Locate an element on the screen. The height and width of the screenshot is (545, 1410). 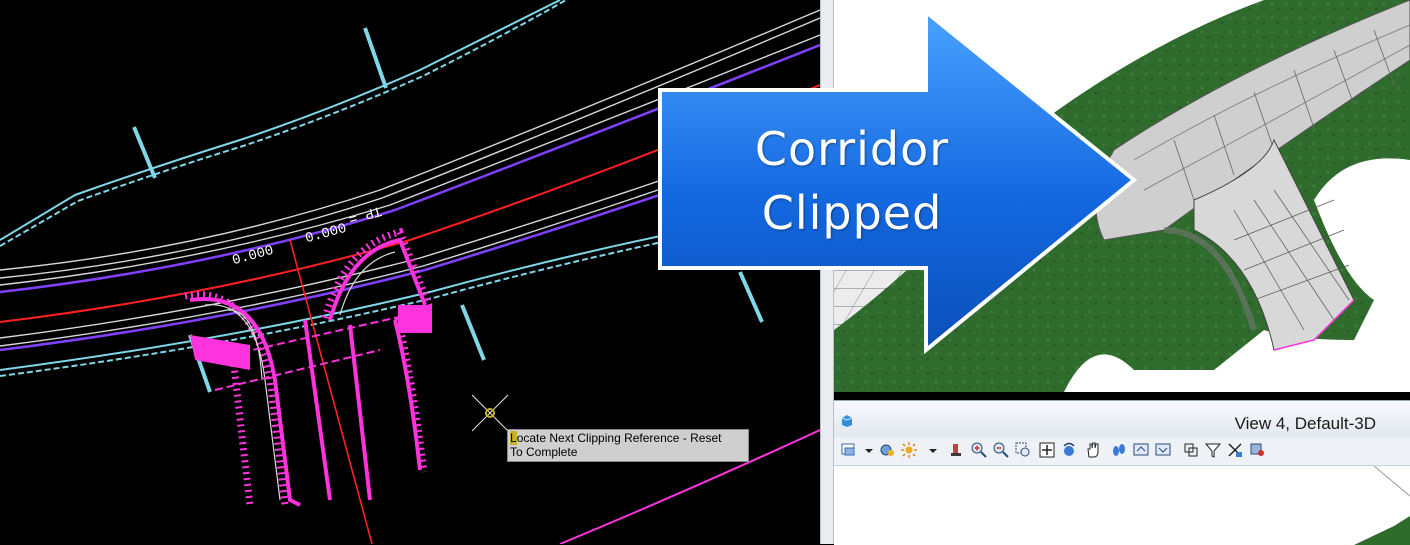
view4-toolbar is located at coordinates (1122, 451).